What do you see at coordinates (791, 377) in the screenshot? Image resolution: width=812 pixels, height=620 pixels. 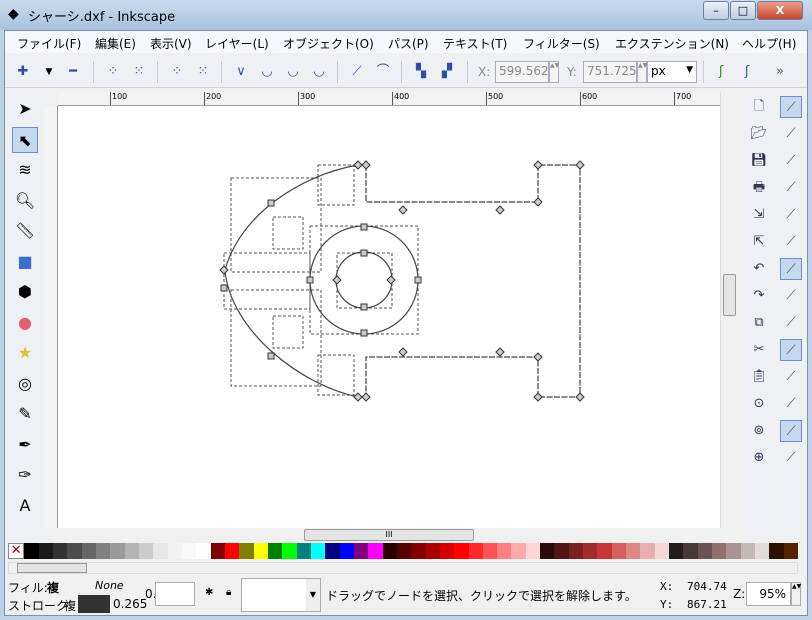 I see `snap-smooth-icon: ⟋` at bounding box center [791, 377].